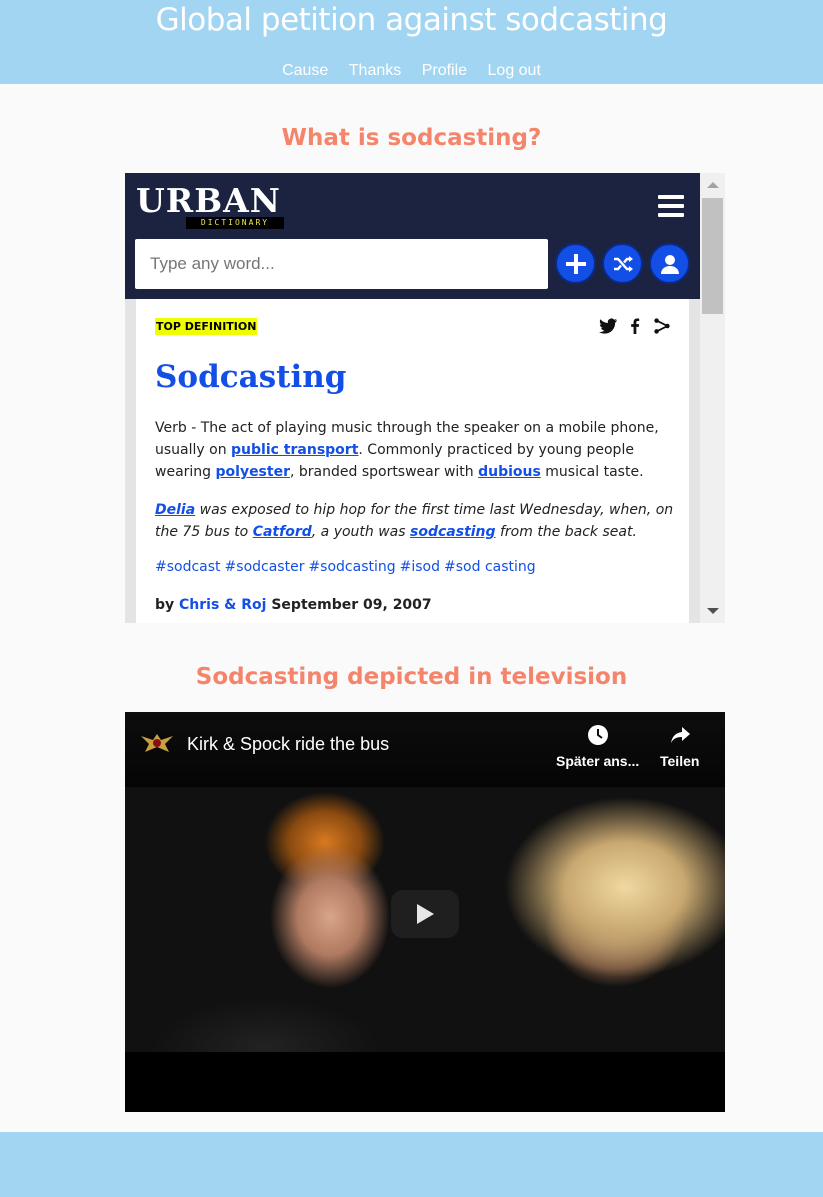  I want to click on nav-cause: Cause, so click(305, 70).